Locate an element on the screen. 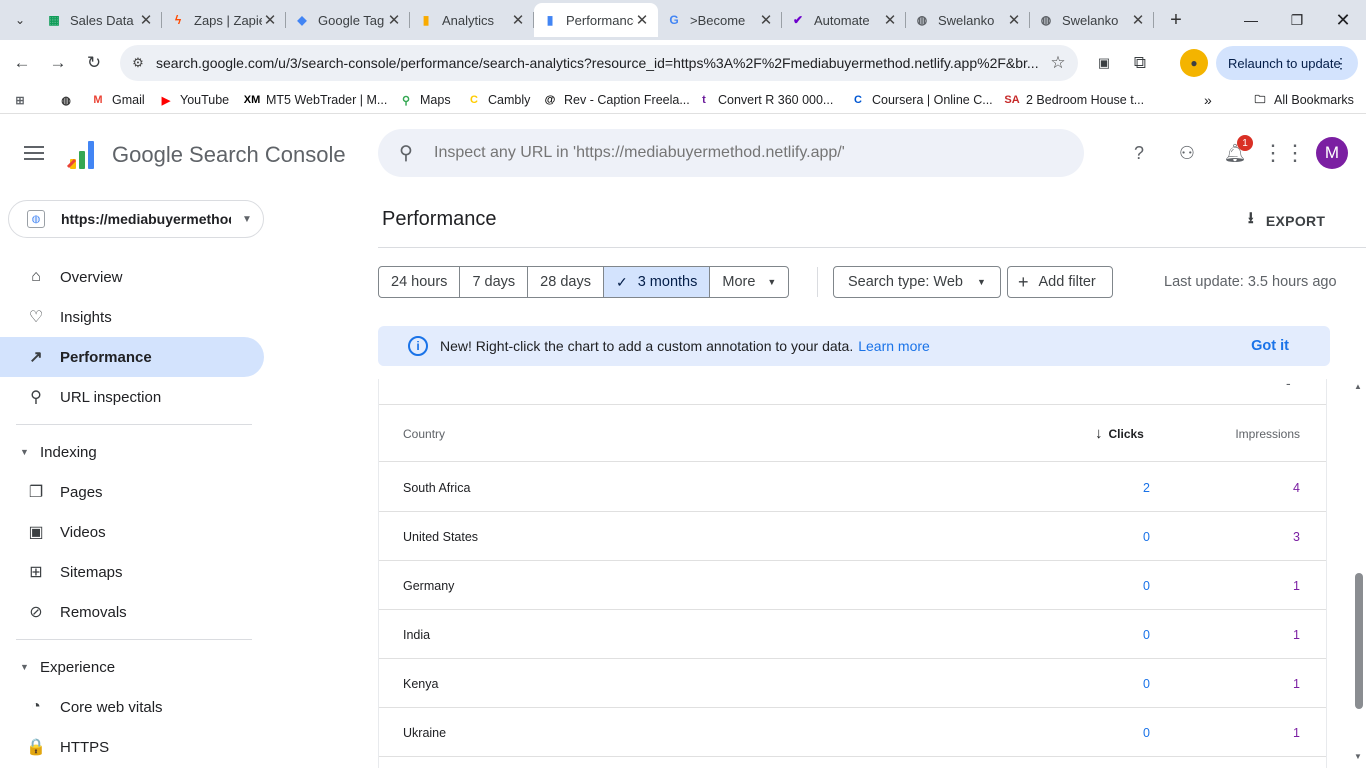 This screenshot has height=768, width=1366. manage-users-icon: ⚇ is located at coordinates (1187, 153).